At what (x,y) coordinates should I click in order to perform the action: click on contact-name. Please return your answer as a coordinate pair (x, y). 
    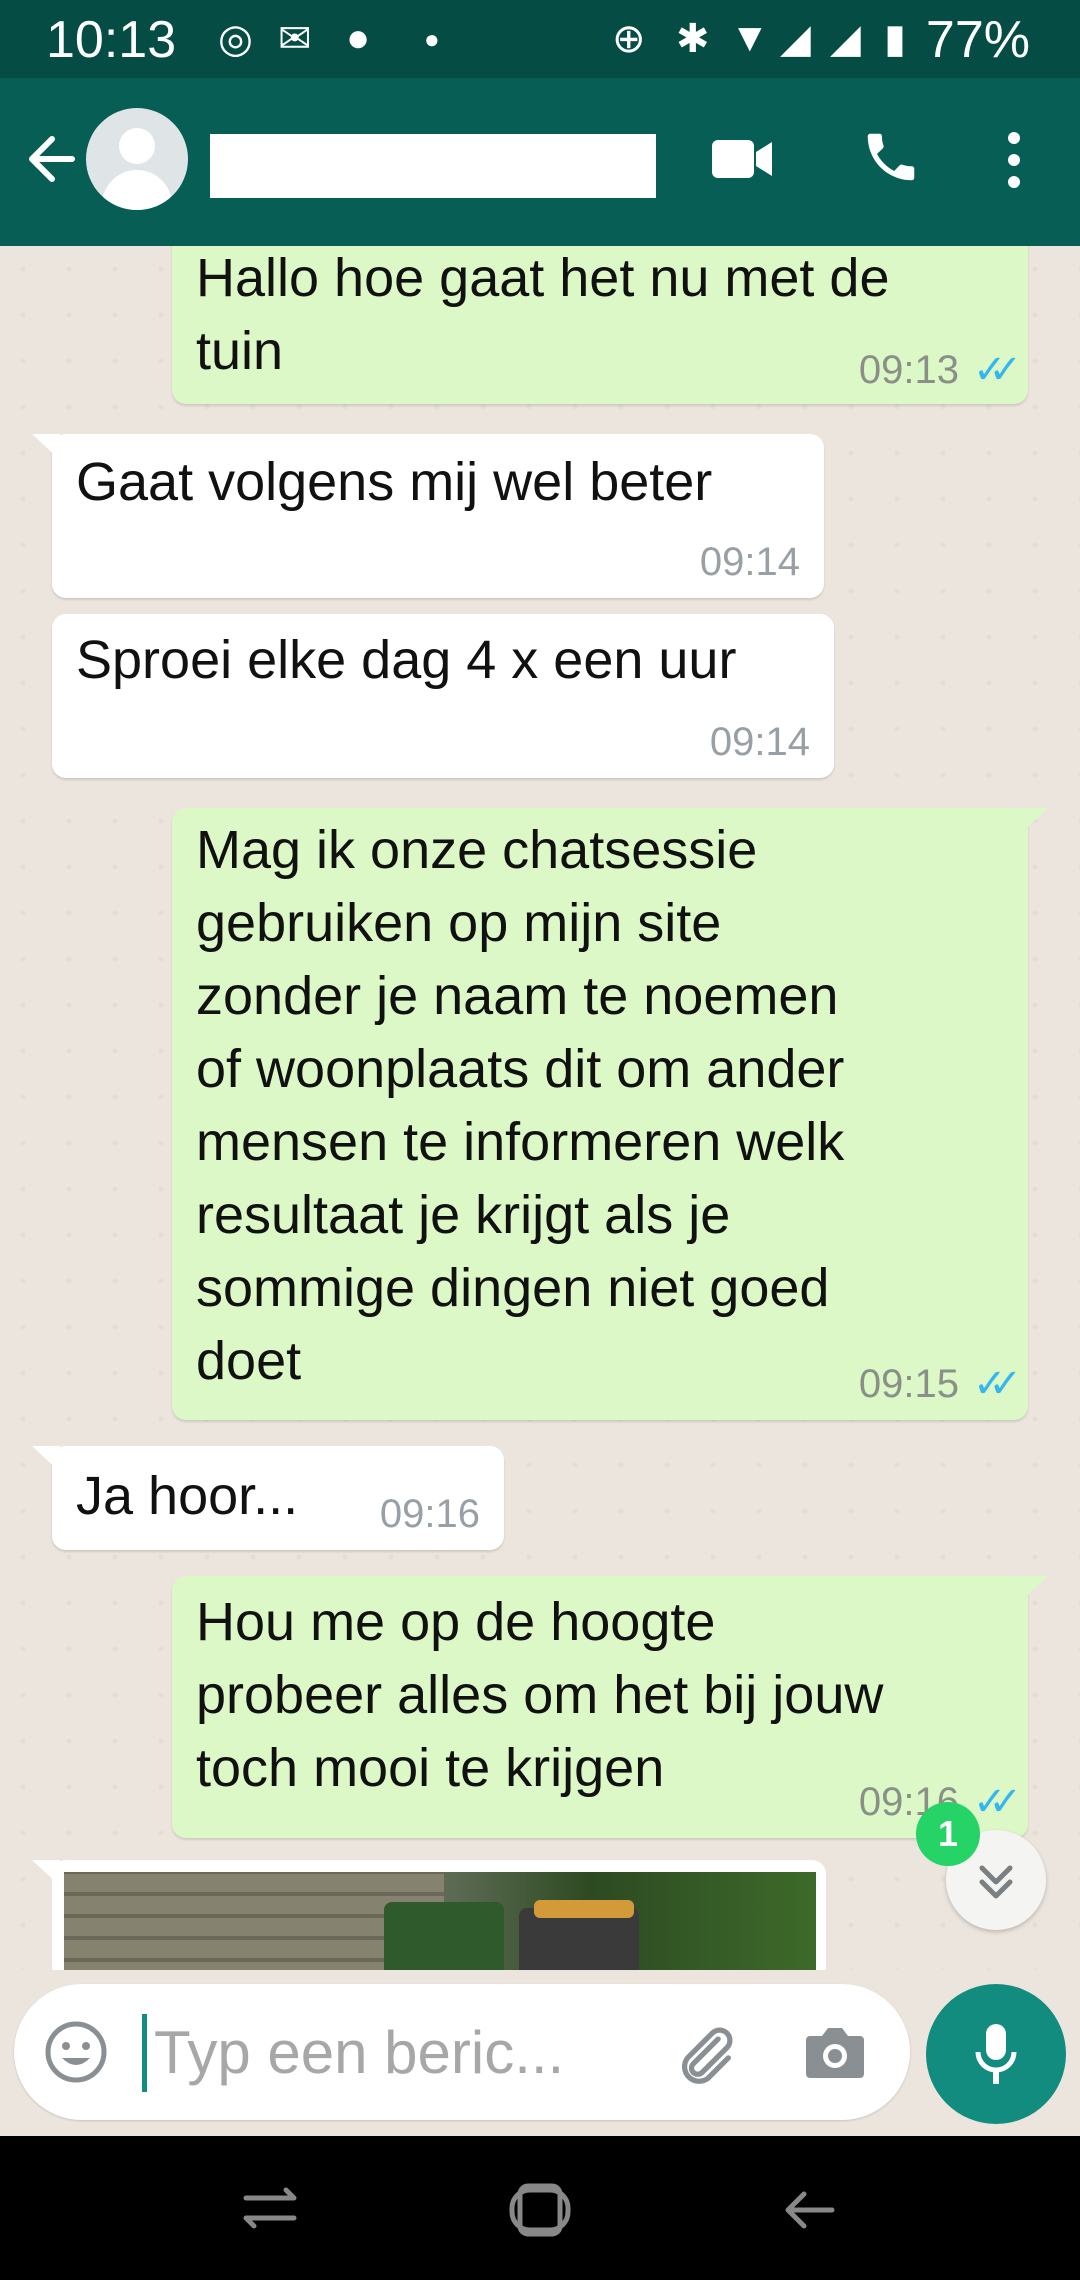
    Looking at the image, I should click on (433, 166).